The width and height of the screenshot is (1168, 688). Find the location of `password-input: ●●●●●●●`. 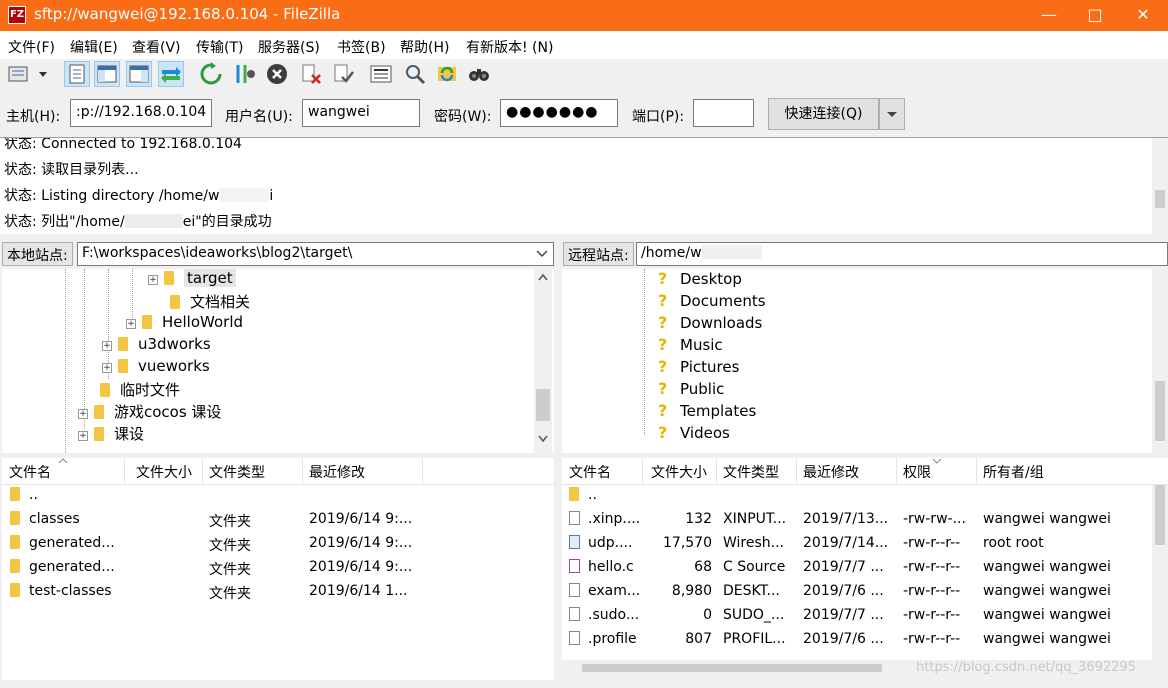

password-input: ●●●●●●● is located at coordinates (559, 113).